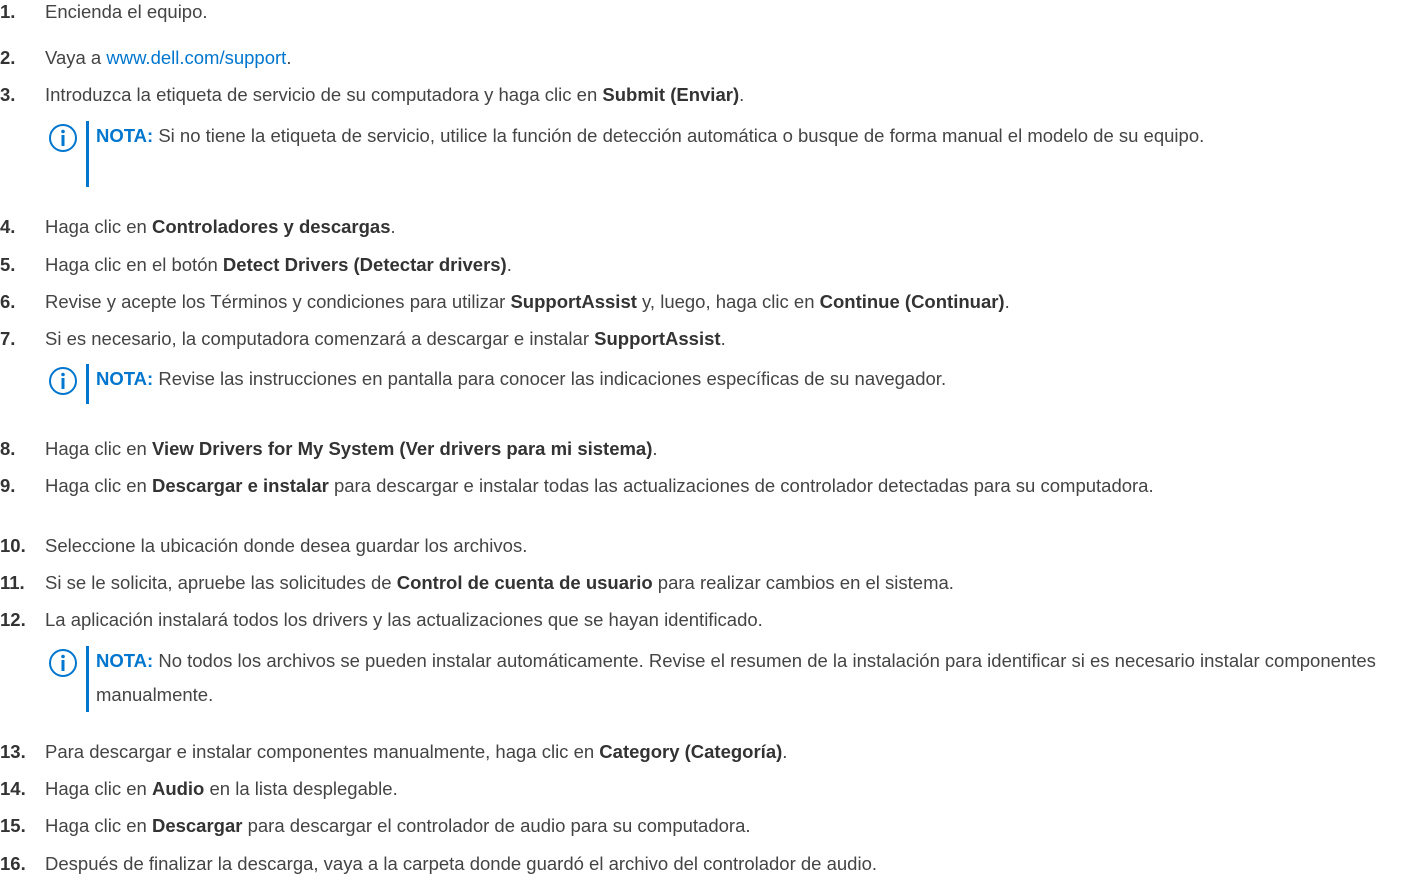 This screenshot has height=880, width=1415. I want to click on ui-term: Controladores y descargas, so click(271, 226).